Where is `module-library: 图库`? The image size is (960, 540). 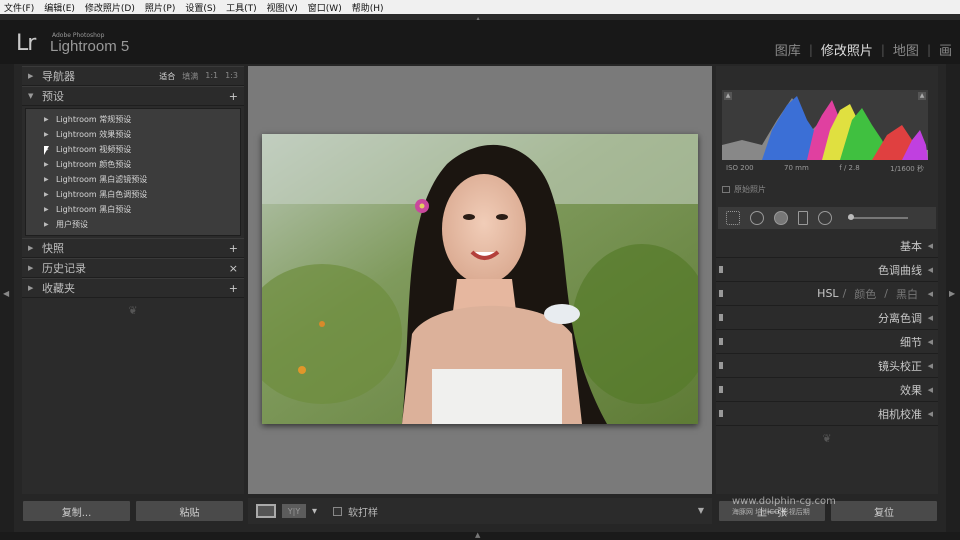 module-library: 图库 is located at coordinates (788, 49).